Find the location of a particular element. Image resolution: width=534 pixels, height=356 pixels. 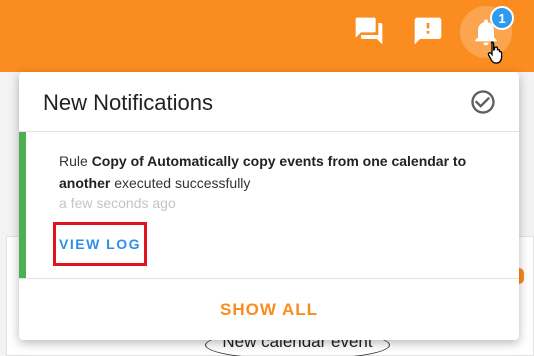

message-prefix: Rule is located at coordinates (75, 161).